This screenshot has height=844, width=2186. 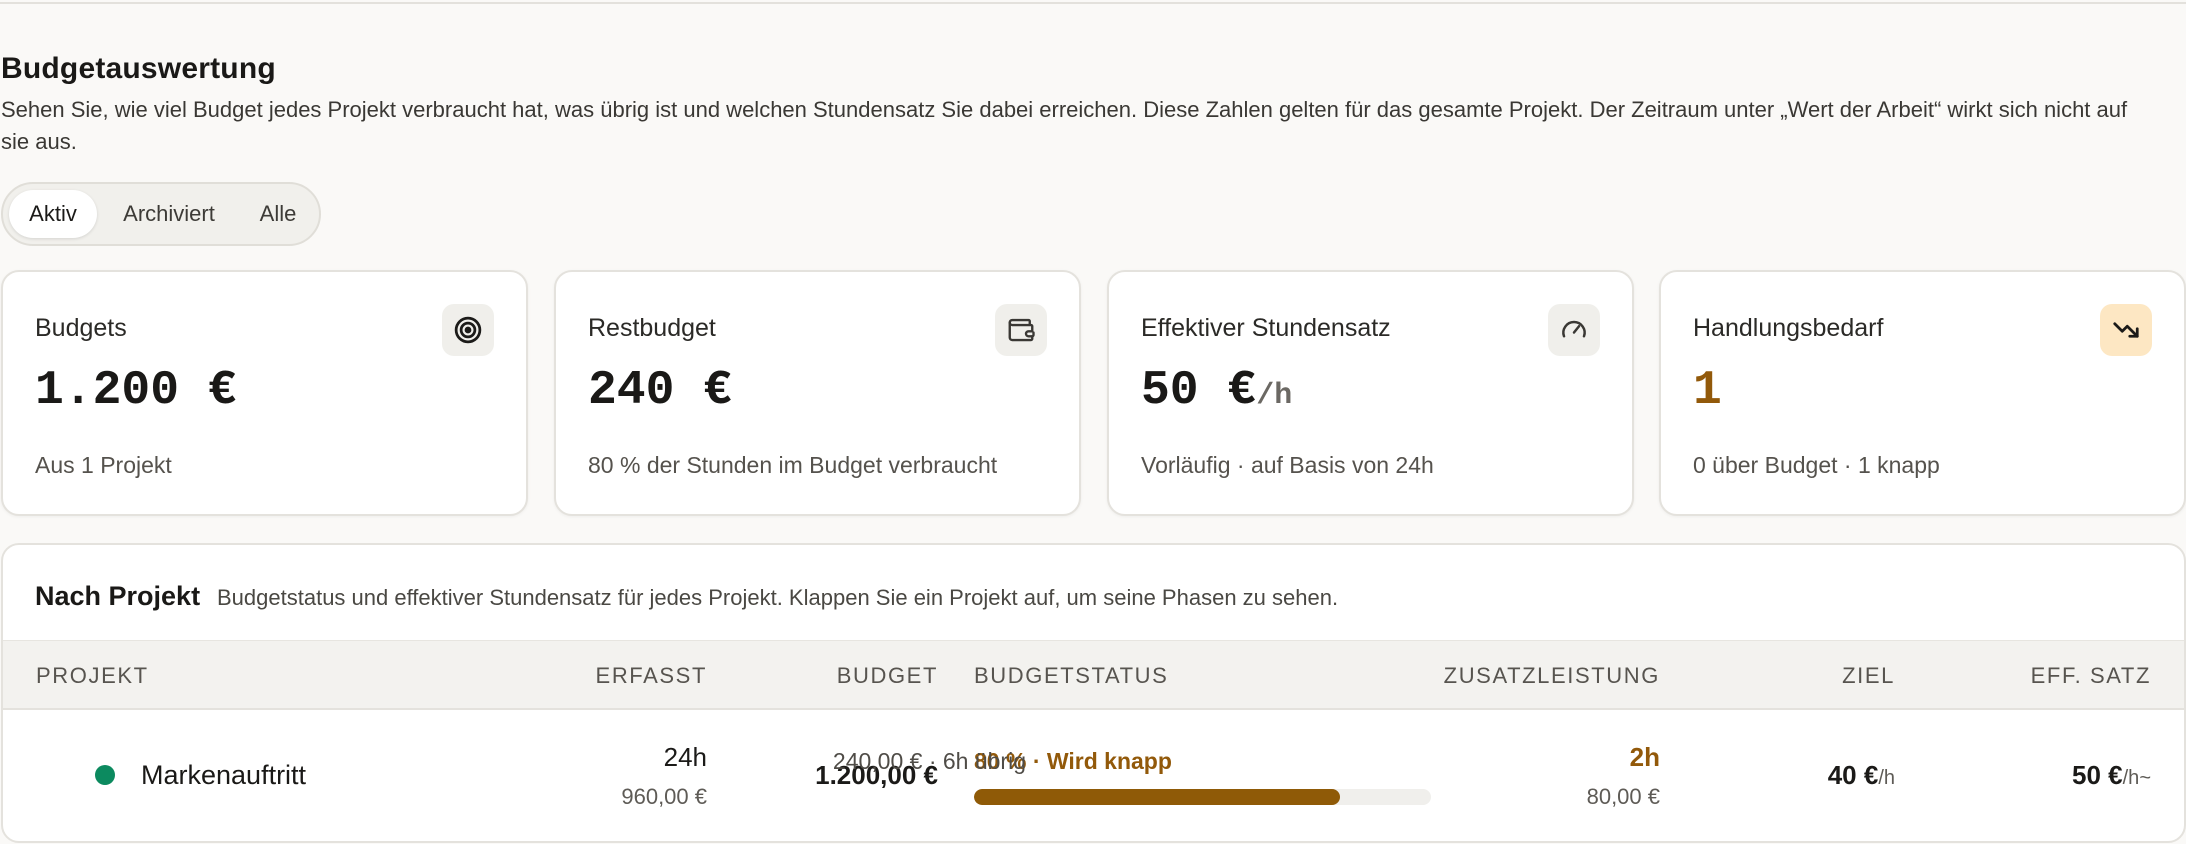 I want to click on status-filter: Aktiv Archiviert Alle, so click(x=161, y=214).